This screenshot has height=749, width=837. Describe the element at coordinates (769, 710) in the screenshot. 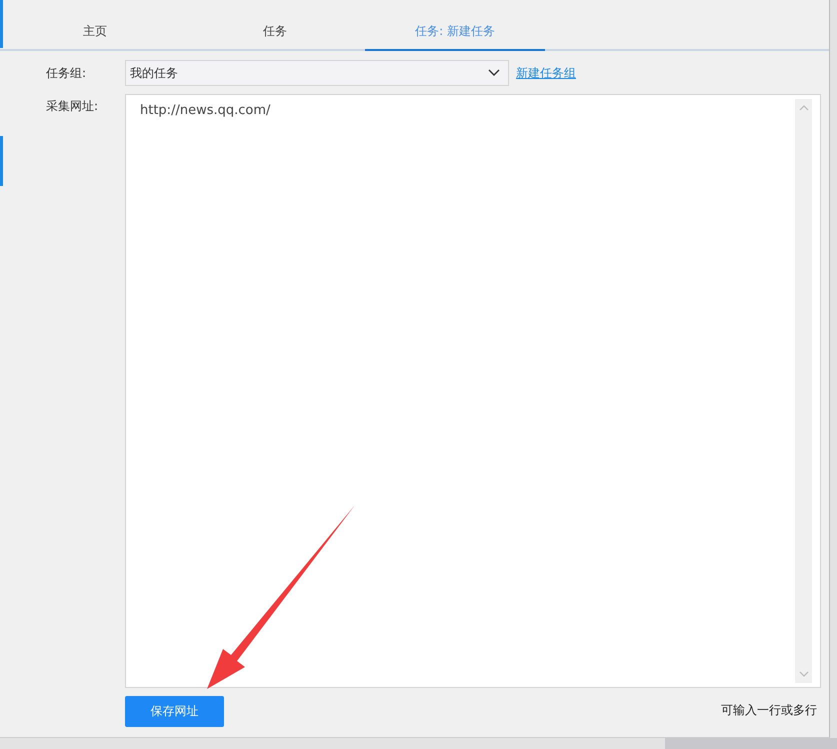

I see `hint-text: 可输入一行或多行` at that location.